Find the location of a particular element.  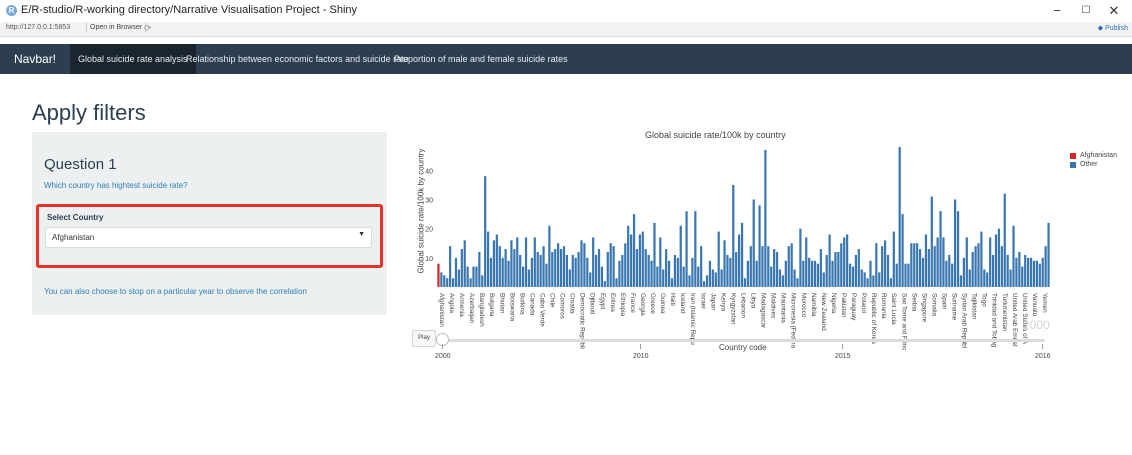

refresh-icon: ⟳ is located at coordinates (148, 28).